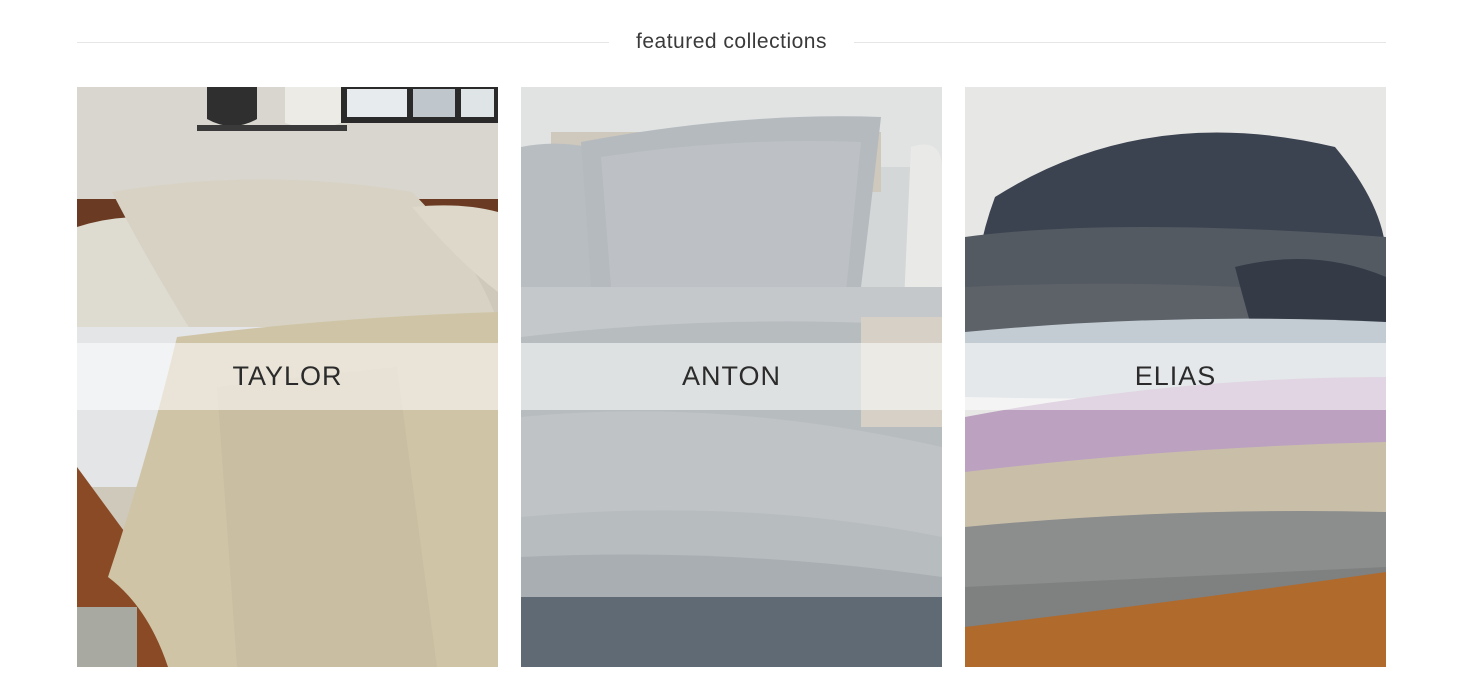 The width and height of the screenshot is (1463, 698). What do you see at coordinates (343, 42) in the screenshot?
I see `divider-left` at bounding box center [343, 42].